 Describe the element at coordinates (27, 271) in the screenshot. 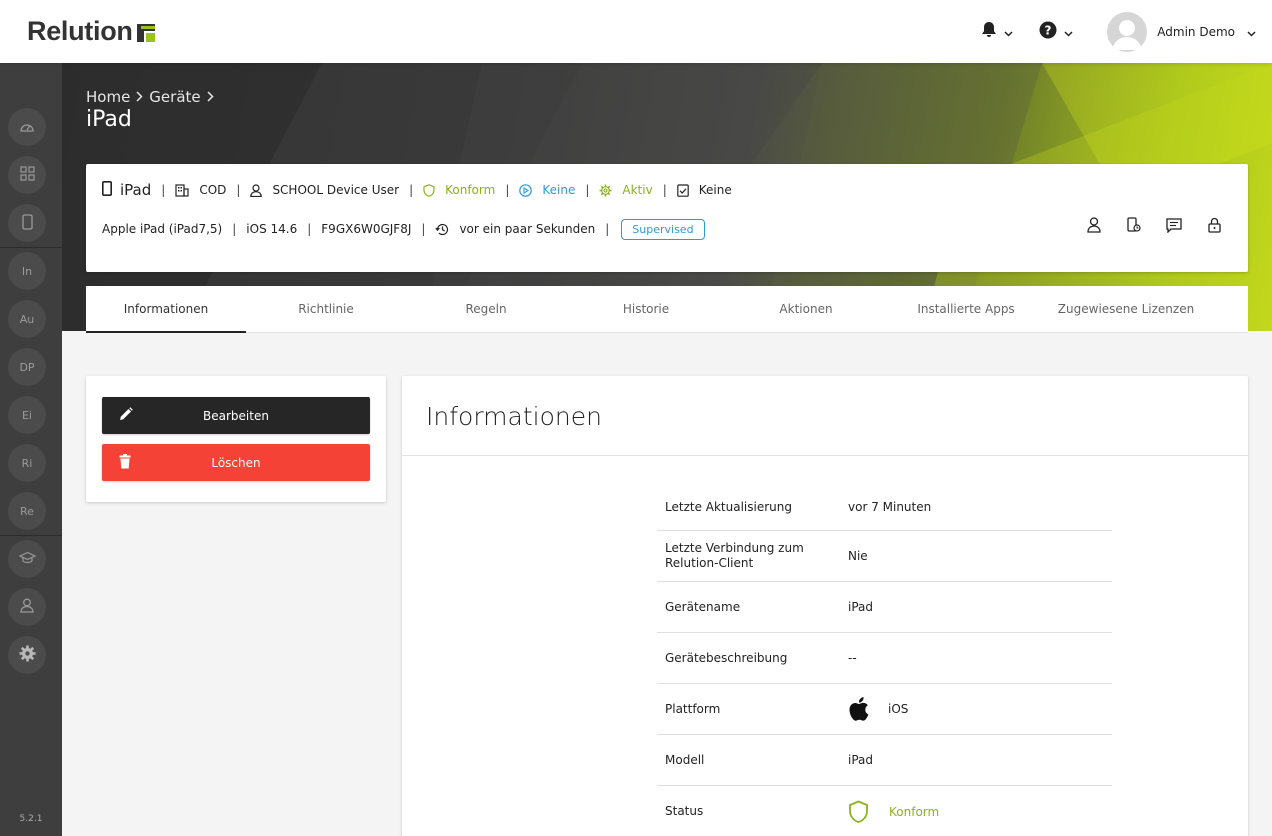

I see `sidebar-item-in: In` at that location.